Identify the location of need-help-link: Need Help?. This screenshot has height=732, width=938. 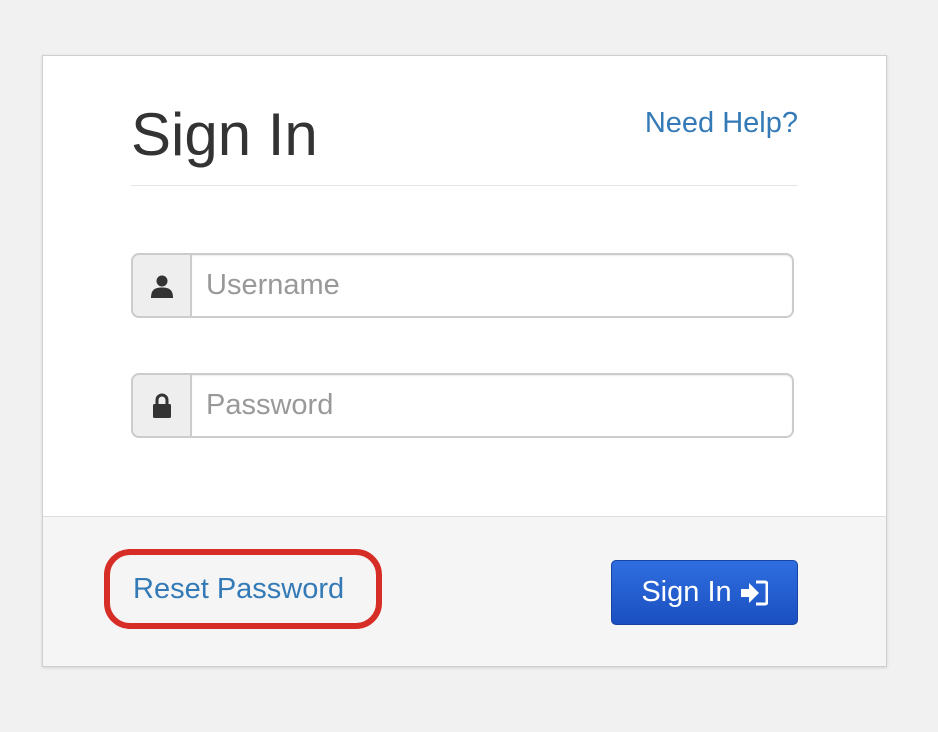
(721, 123).